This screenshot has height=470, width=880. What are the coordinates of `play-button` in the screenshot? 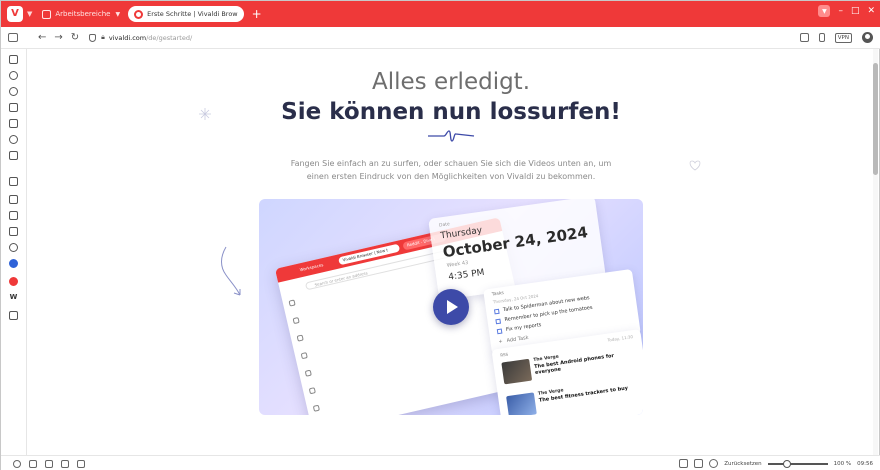 It's located at (451, 307).